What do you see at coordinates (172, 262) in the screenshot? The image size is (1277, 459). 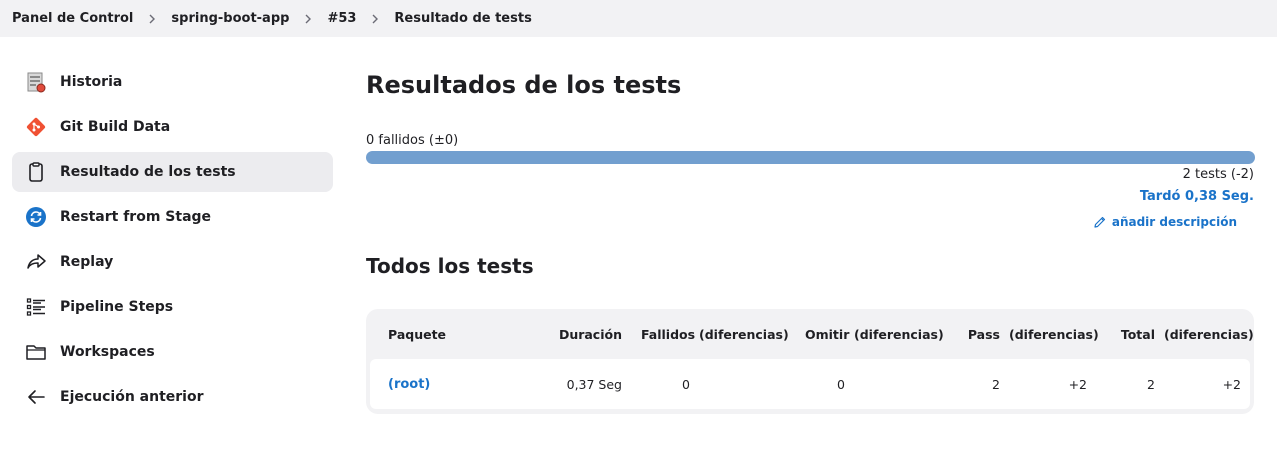 I see `sidebar-item-replay: Replay` at bounding box center [172, 262].